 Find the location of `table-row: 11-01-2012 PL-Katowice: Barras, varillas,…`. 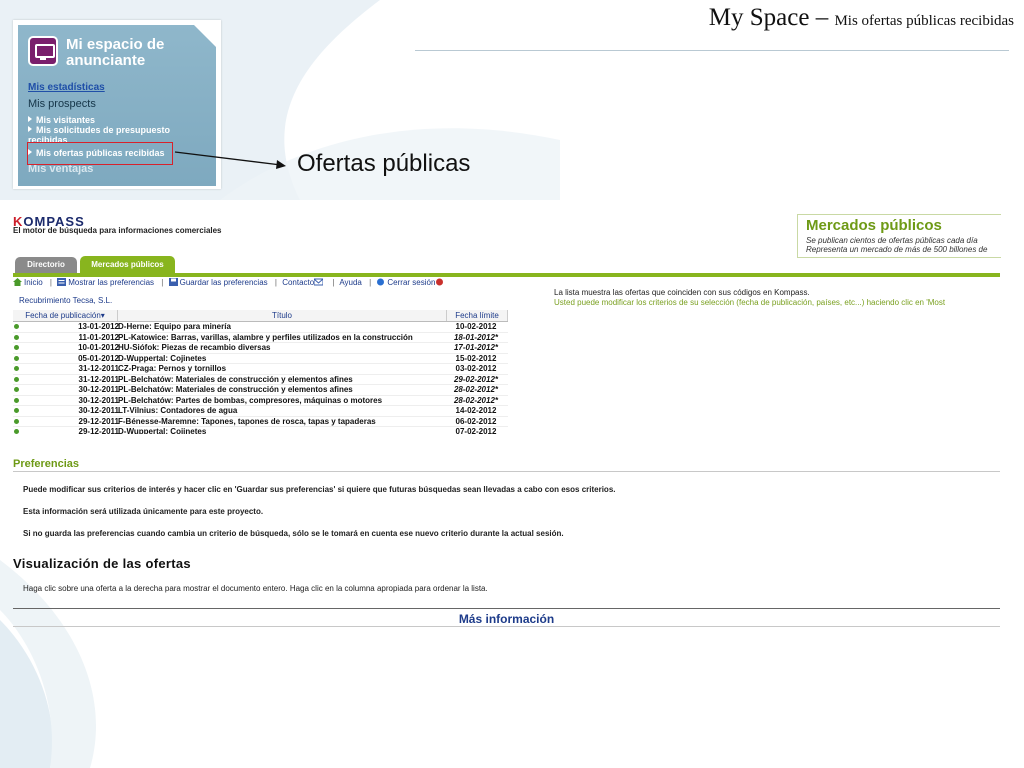

table-row: 11-01-2012 PL-Katowice: Barras, varillas,… is located at coordinates (260, 337).